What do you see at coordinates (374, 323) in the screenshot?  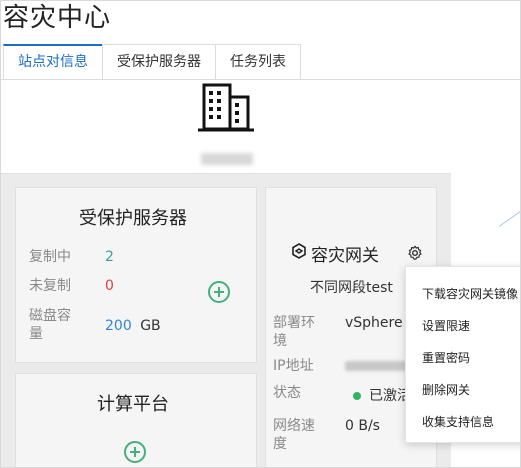 I see `deploy-env-value: vSphere` at bounding box center [374, 323].